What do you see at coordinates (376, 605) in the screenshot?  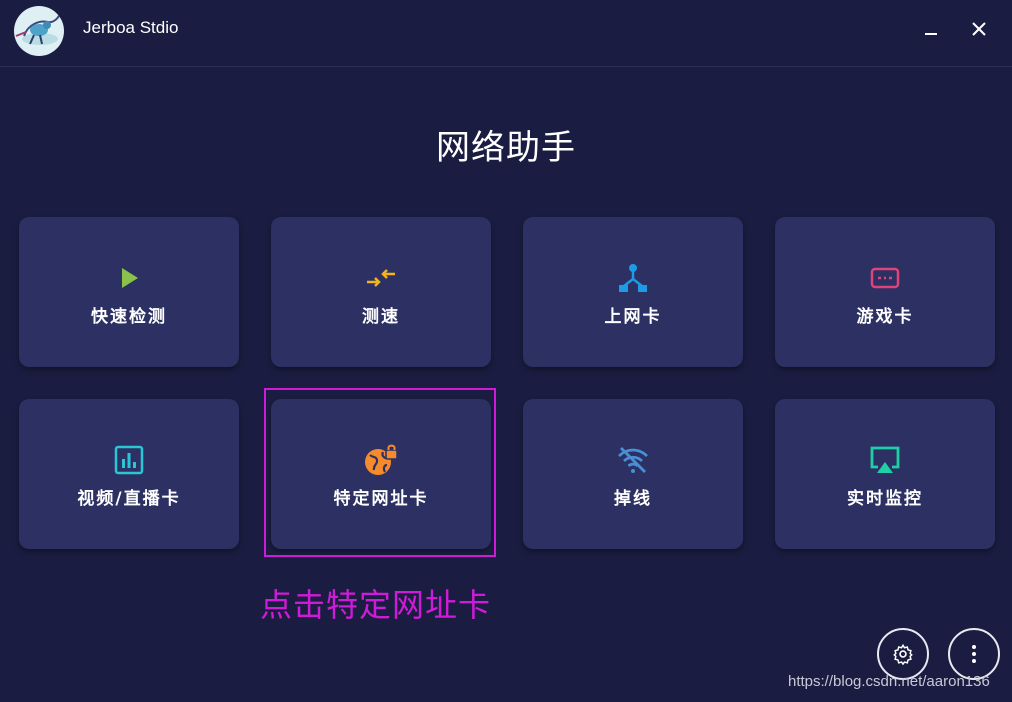 I see `annotation-text: 点击特定网址卡` at bounding box center [376, 605].